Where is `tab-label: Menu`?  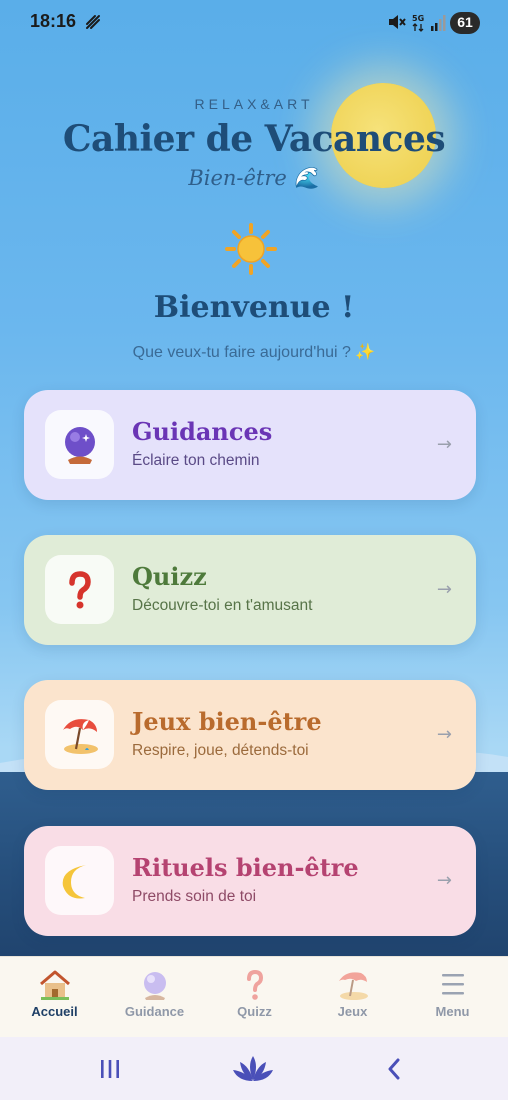
tab-label: Menu is located at coordinates (452, 1011).